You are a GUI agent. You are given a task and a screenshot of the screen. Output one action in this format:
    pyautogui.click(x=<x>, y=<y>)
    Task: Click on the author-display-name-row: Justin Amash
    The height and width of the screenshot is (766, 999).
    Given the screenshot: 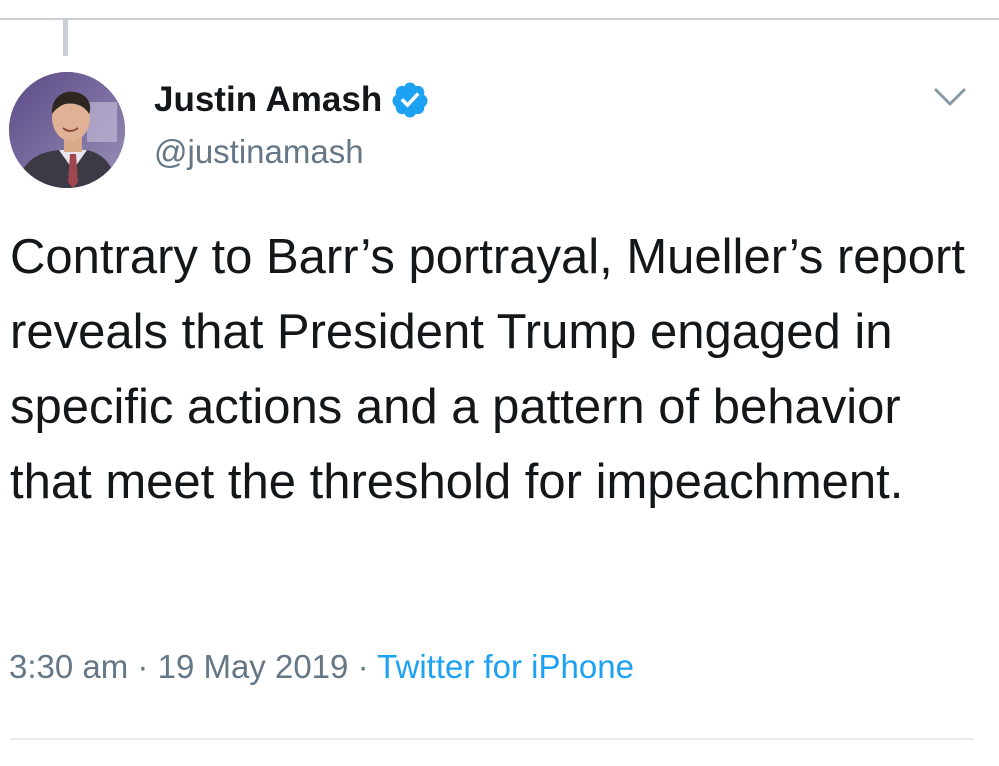 What is the action you would take?
    pyautogui.click(x=292, y=100)
    